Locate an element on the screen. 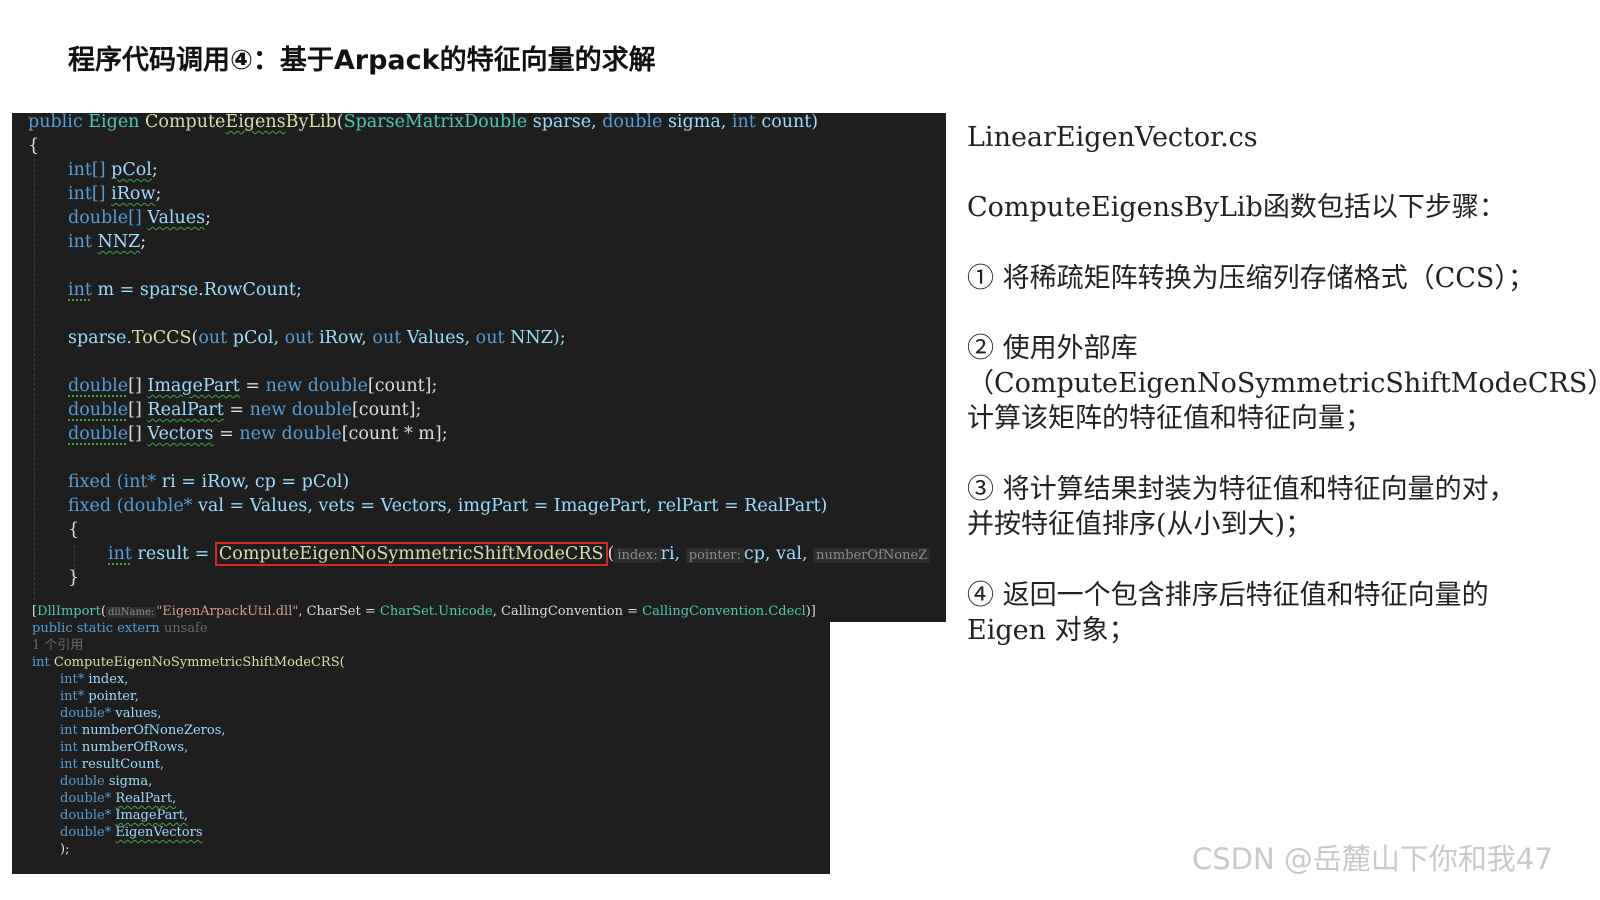 This screenshot has width=1600, height=900. extern-param: int resultCount, is located at coordinates (112, 764).